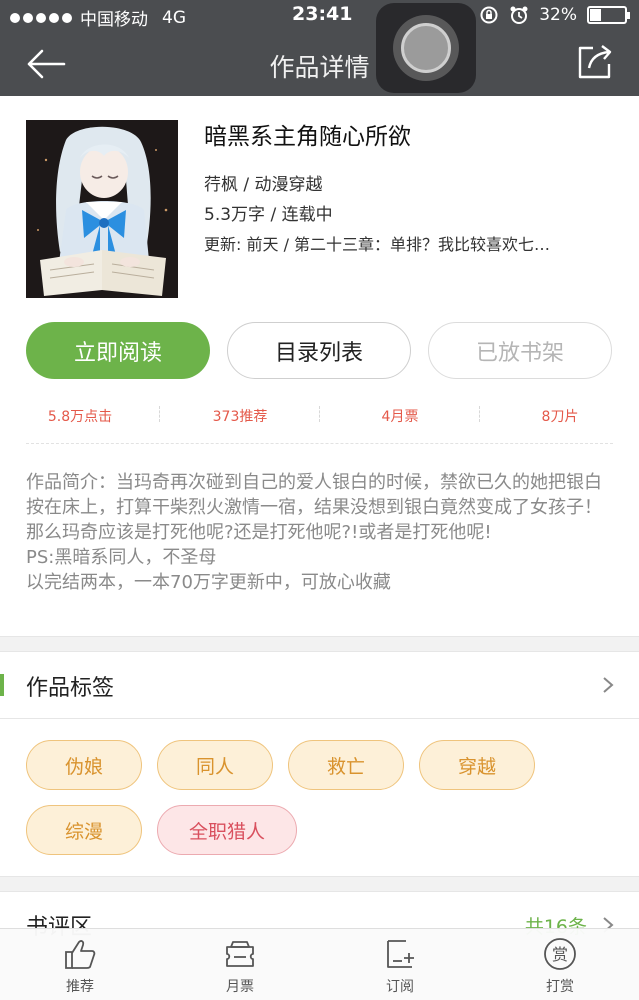 The width and height of the screenshot is (639, 1000). I want to click on status-bar: 中国移动 4G 23:41 32%, so click(319, 16).